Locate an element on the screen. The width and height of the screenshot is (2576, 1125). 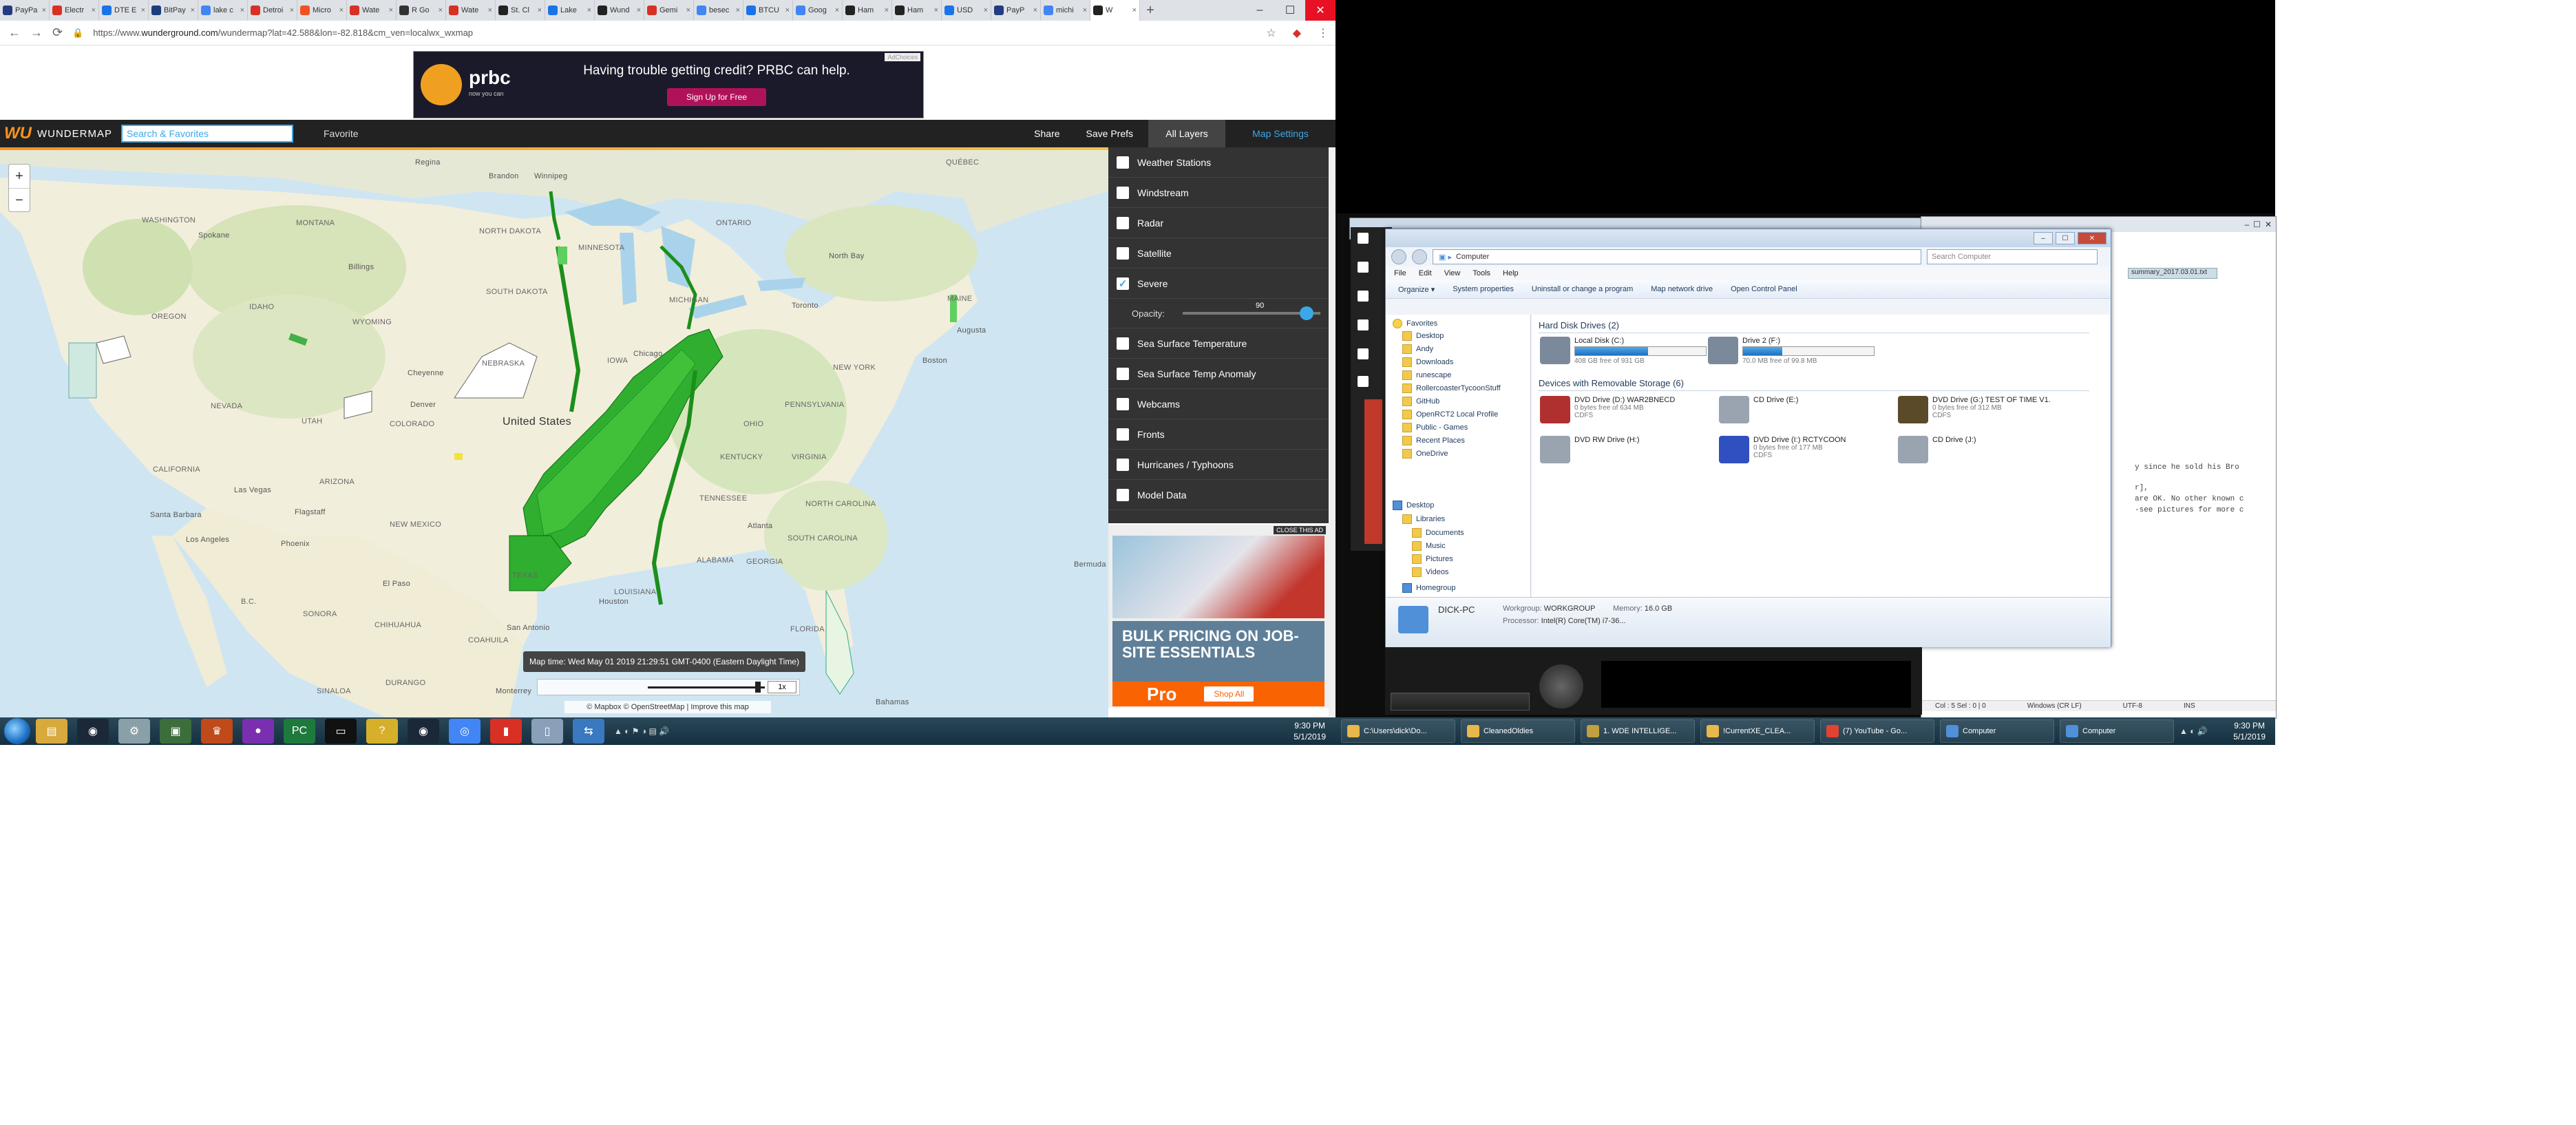
nav-library-item: Pictures is located at coordinates (1432, 559).